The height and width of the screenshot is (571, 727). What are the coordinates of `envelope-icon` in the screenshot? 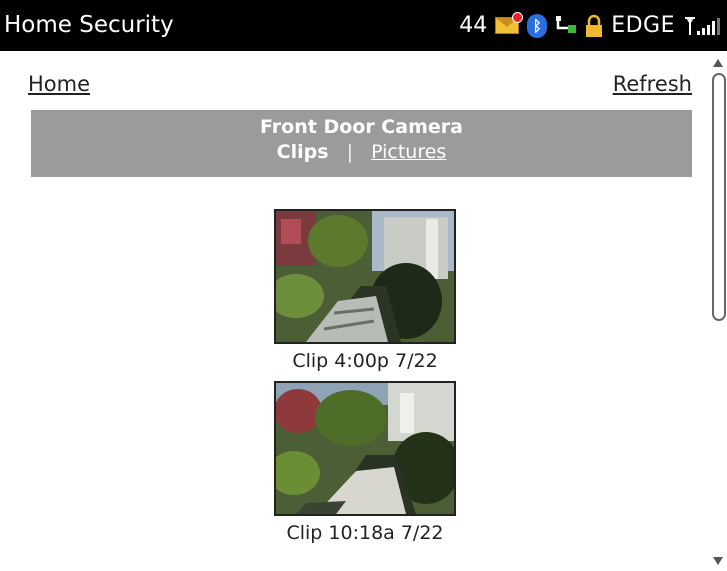 It's located at (509, 23).